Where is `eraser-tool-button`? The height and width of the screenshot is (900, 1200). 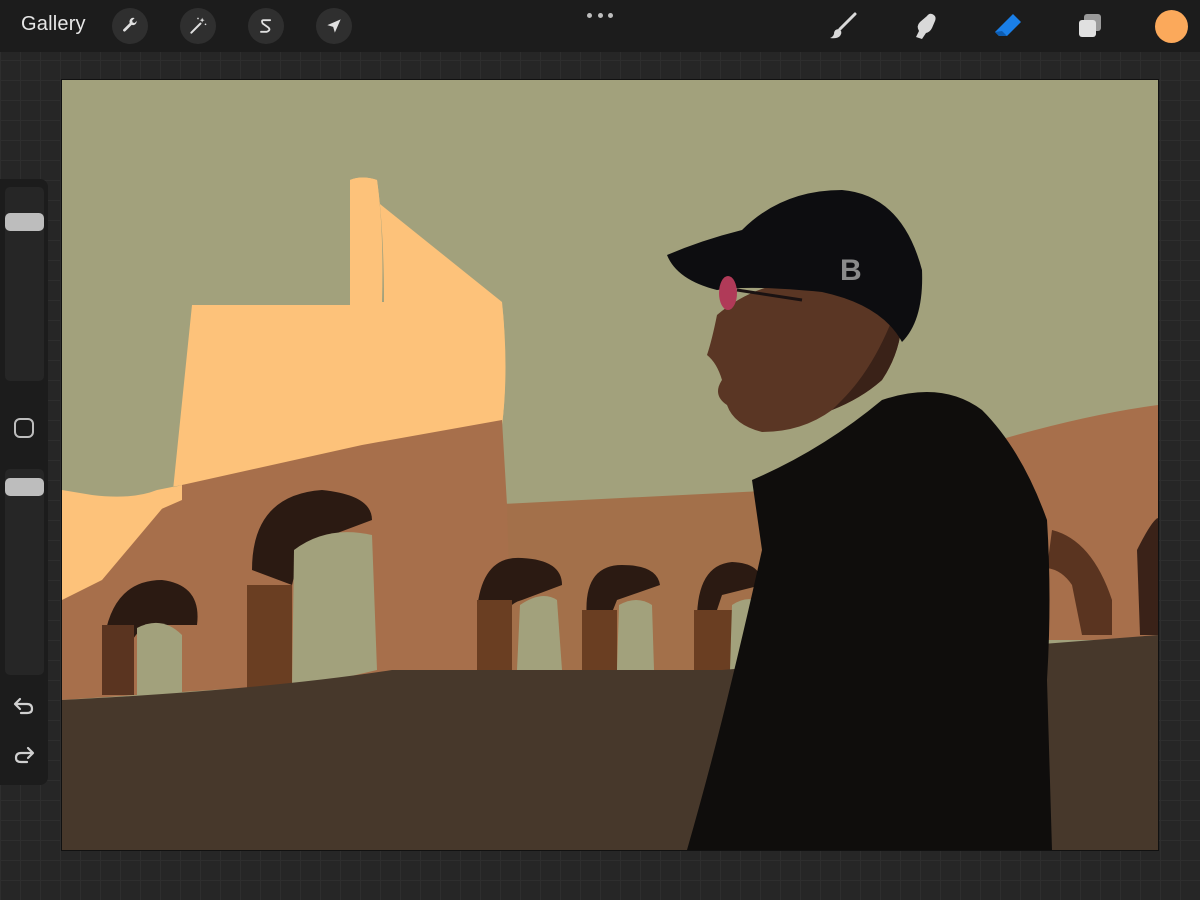
eraser-tool-button is located at coordinates (1008, 26).